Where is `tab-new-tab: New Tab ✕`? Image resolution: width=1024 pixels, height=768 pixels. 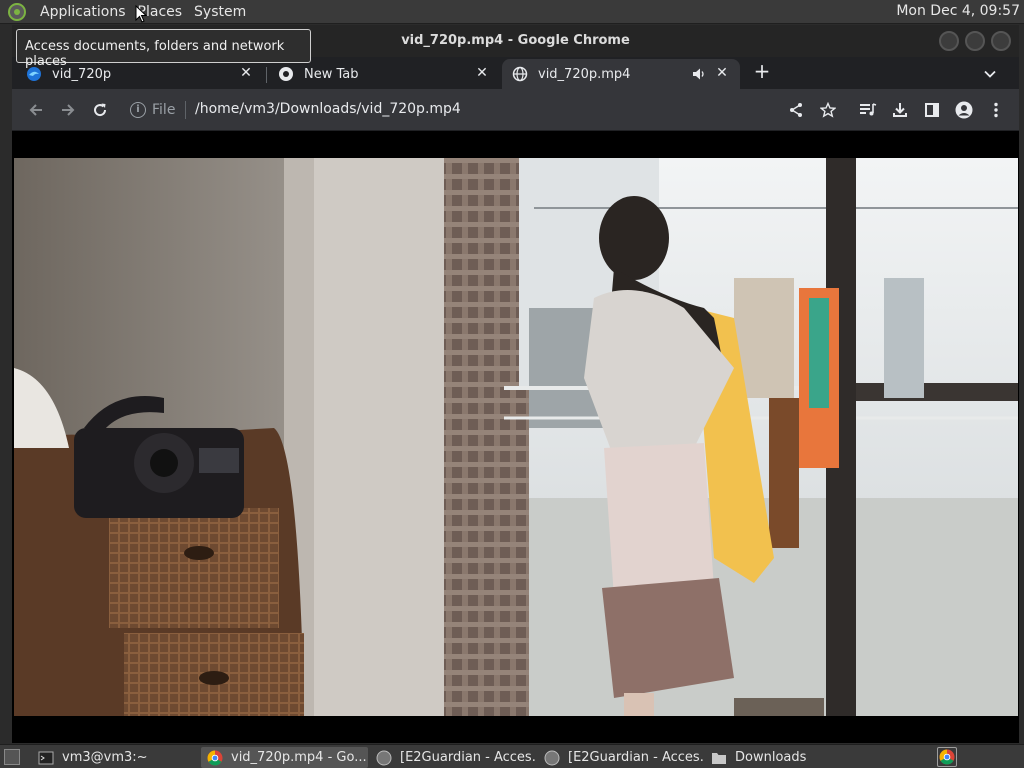 tab-new-tab: New Tab ✕ is located at coordinates (384, 74).